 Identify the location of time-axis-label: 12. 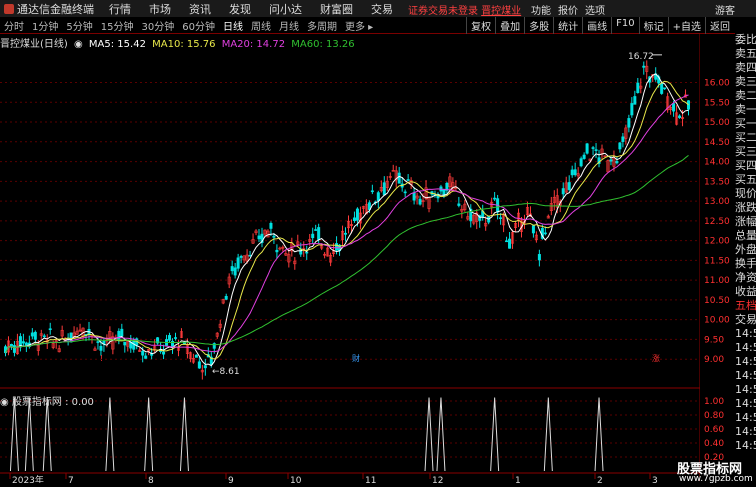
(437, 479).